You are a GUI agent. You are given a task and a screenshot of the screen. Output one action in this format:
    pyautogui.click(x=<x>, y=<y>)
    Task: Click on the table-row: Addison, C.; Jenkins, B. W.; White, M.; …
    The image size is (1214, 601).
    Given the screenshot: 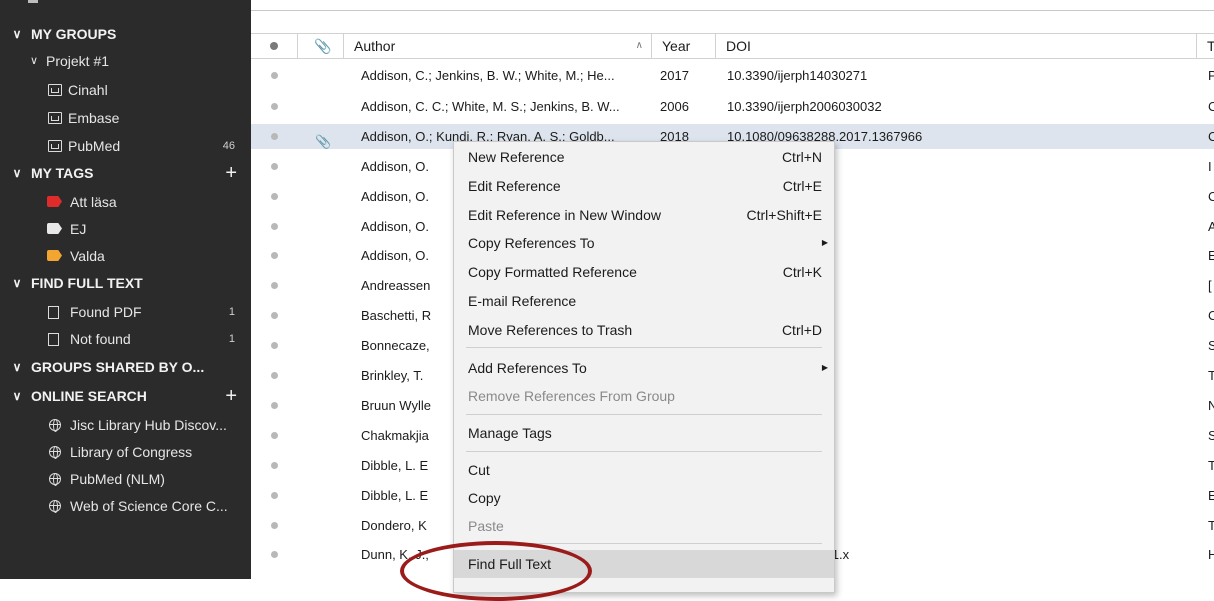 What is the action you would take?
    pyautogui.click(x=732, y=75)
    